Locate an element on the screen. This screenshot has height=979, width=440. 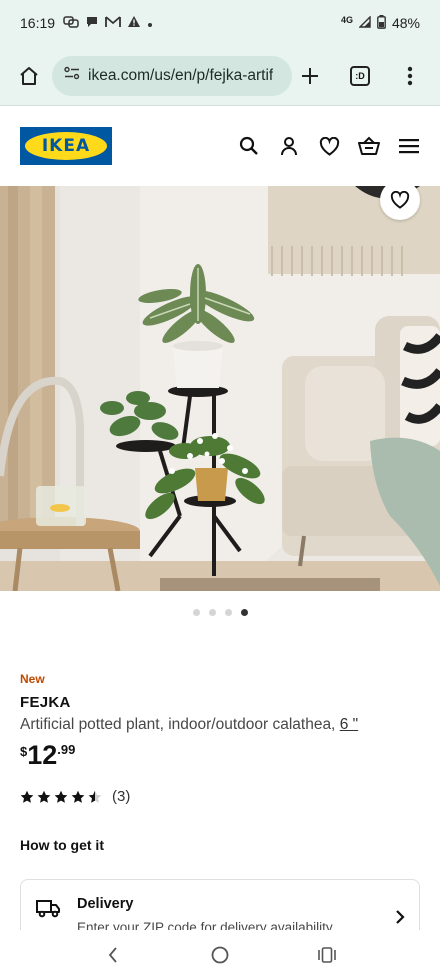
home-icon is located at coordinates (29, 75).